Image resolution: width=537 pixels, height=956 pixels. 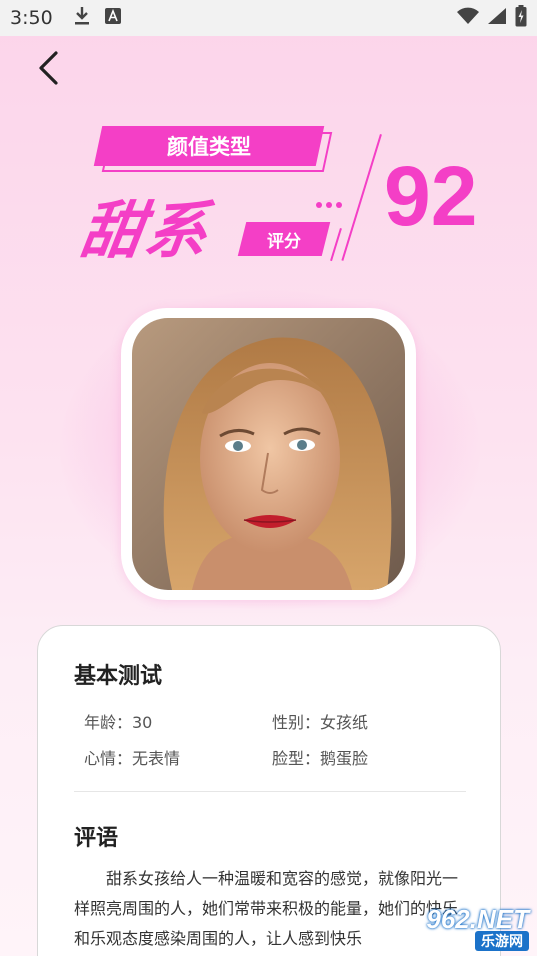 What do you see at coordinates (468, 18) in the screenshot?
I see `wifi-icon` at bounding box center [468, 18].